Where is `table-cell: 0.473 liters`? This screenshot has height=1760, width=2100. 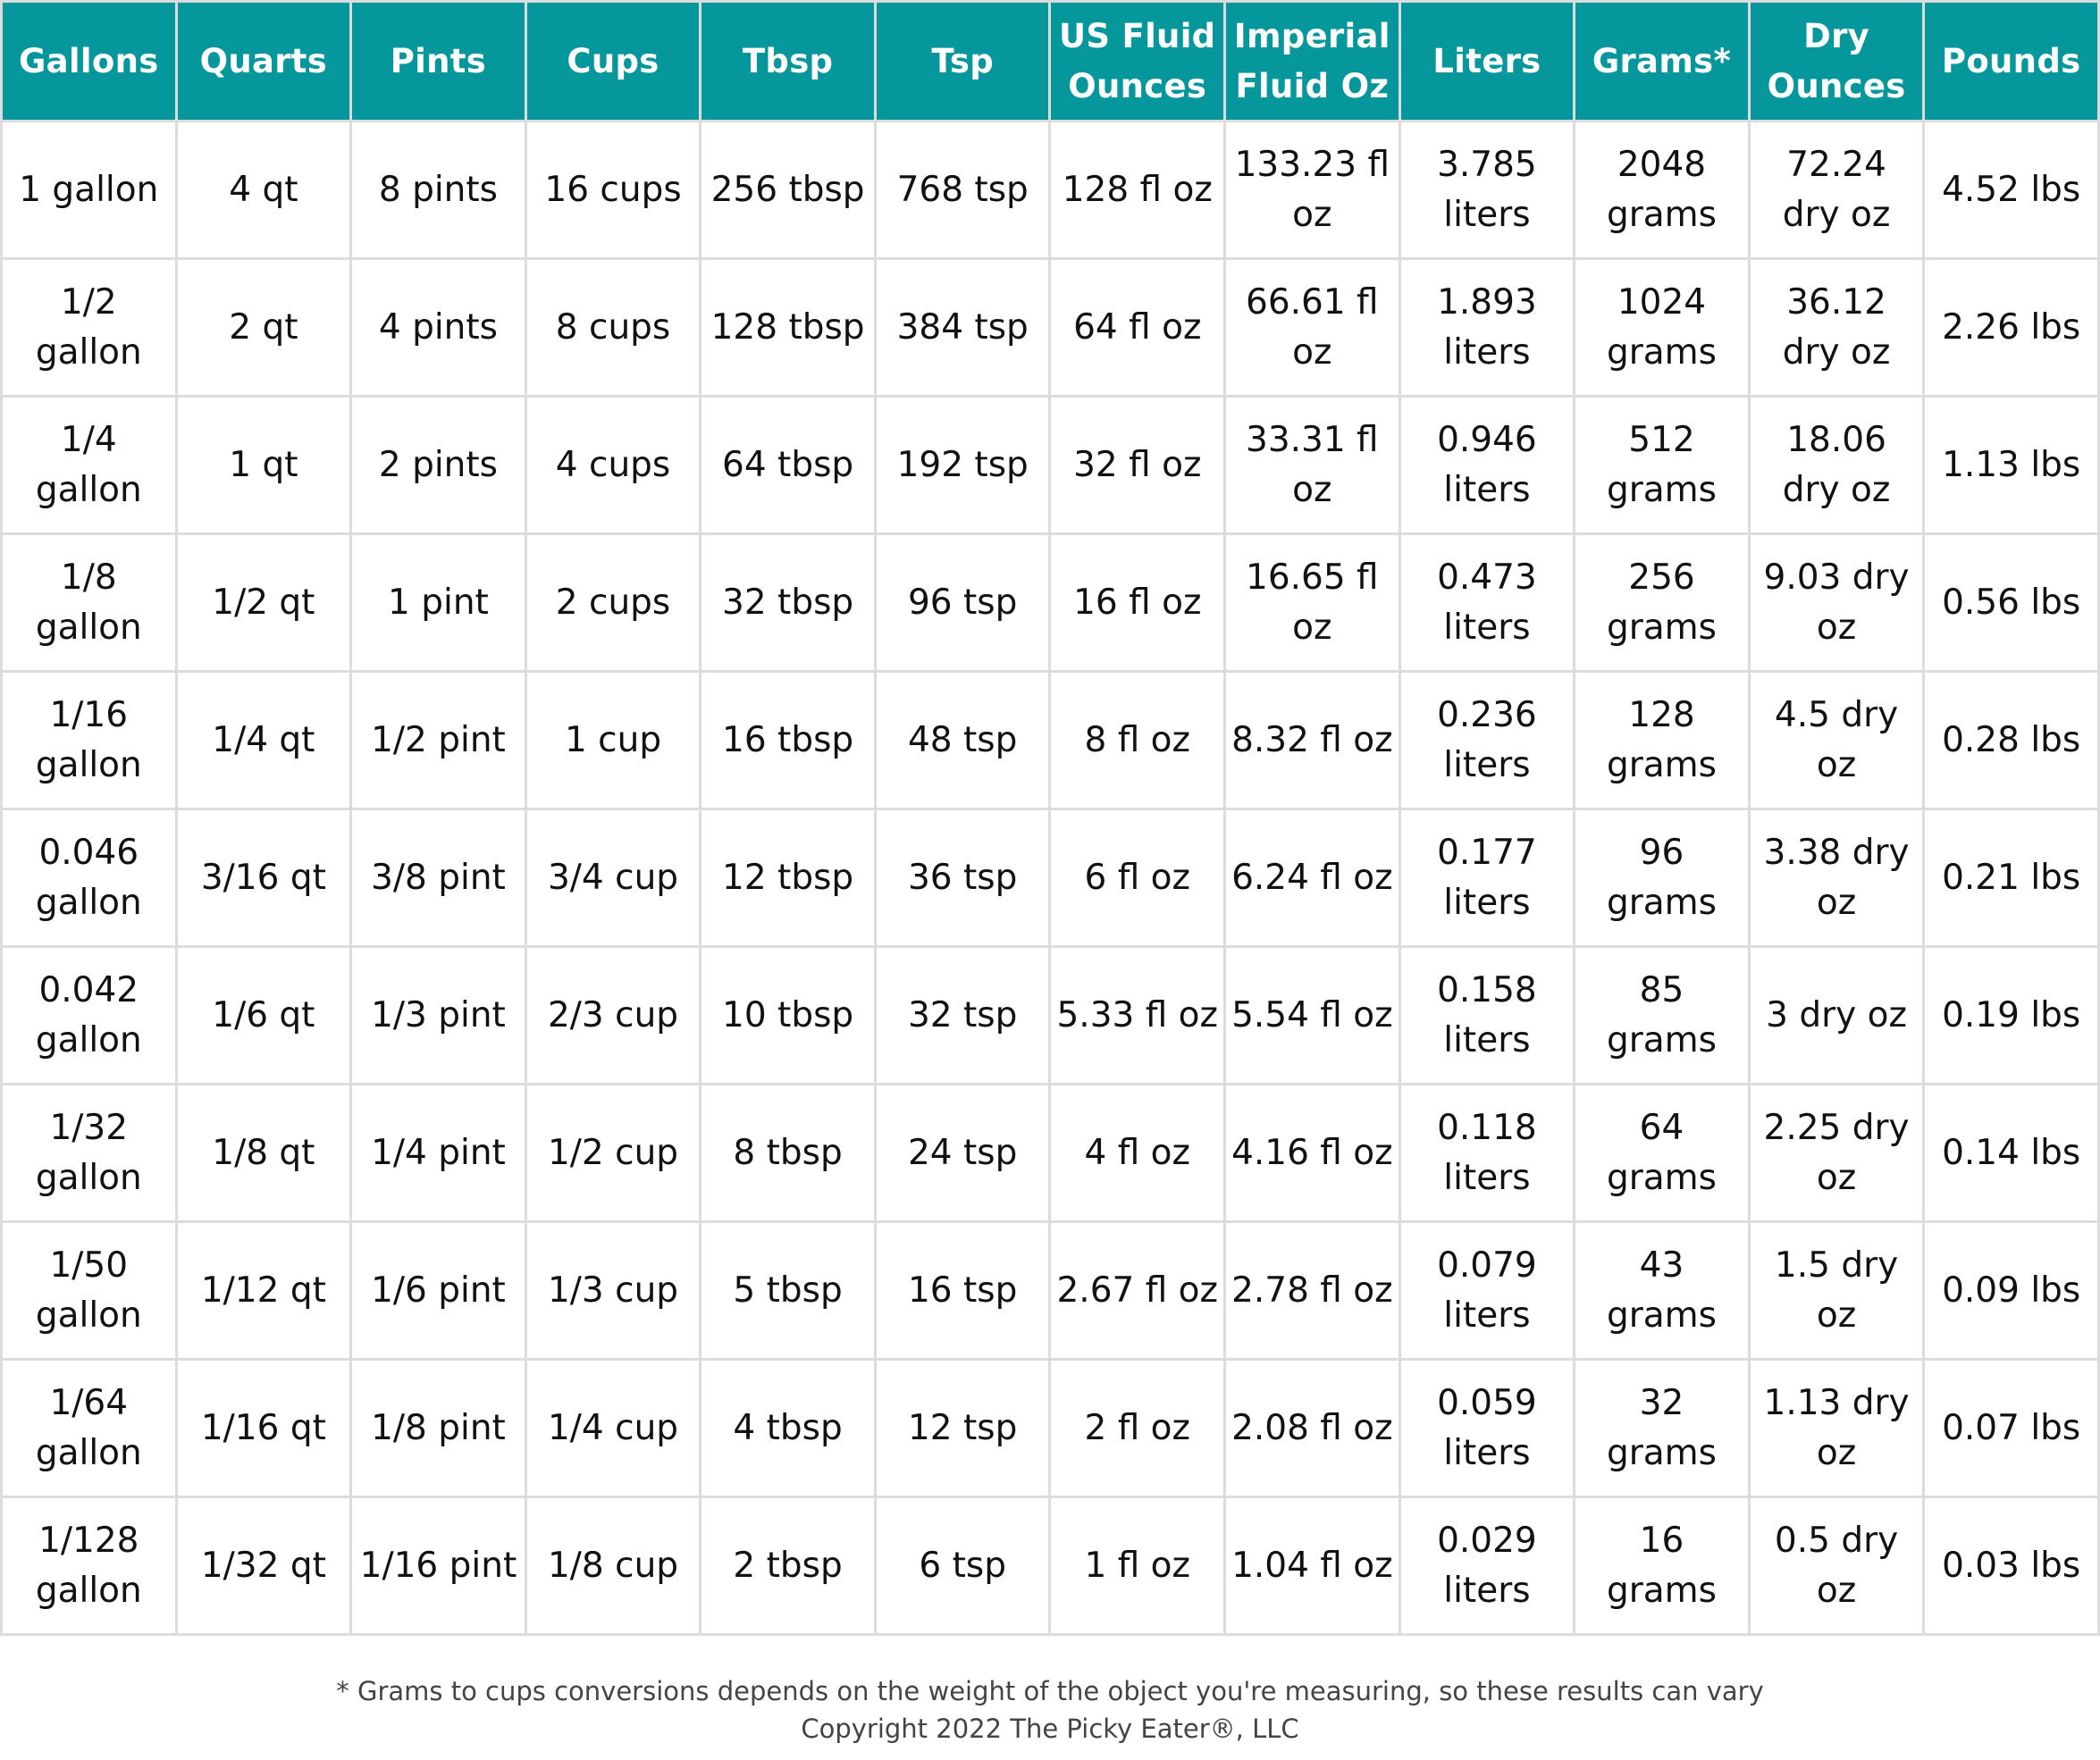 table-cell: 0.473 liters is located at coordinates (1487, 603).